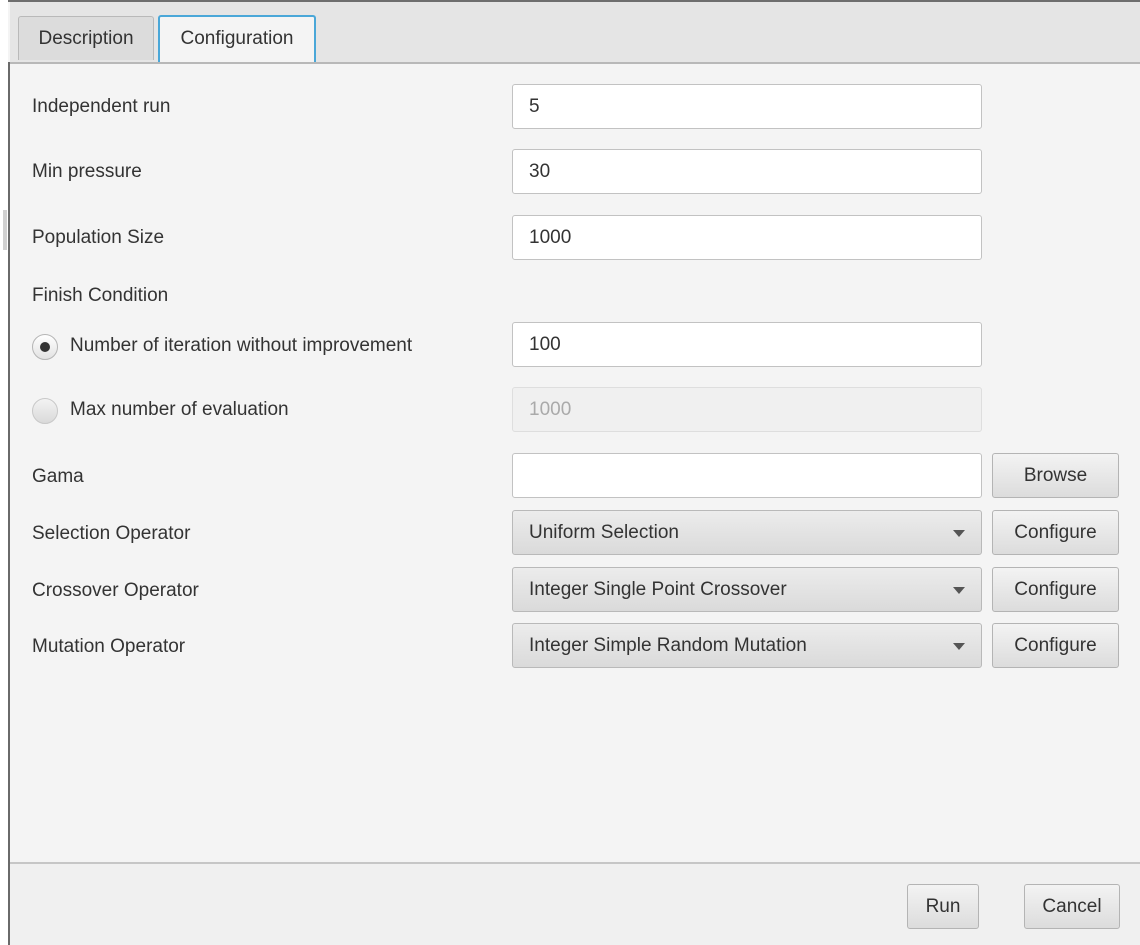 This screenshot has height=945, width=1140. Describe the element at coordinates (4, 472) in the screenshot. I see `window-left-margin` at that location.